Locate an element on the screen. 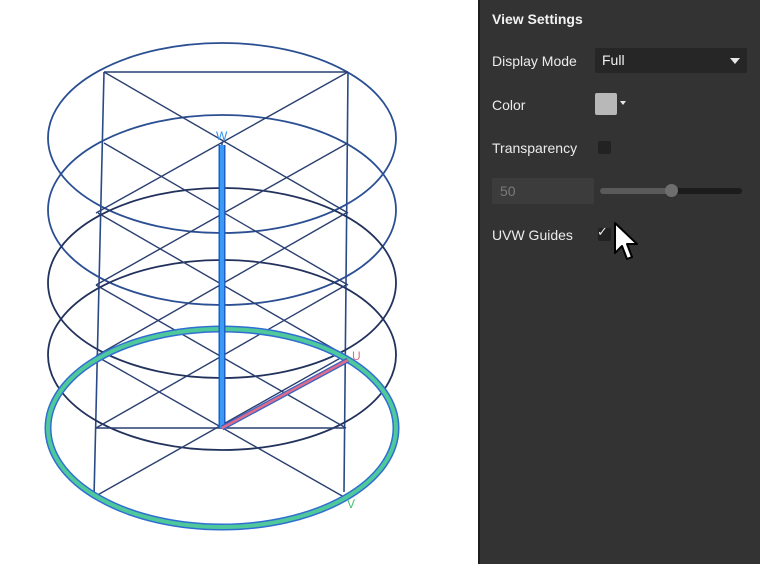 The height and width of the screenshot is (564, 760). v-axis-label: V is located at coordinates (351, 504).